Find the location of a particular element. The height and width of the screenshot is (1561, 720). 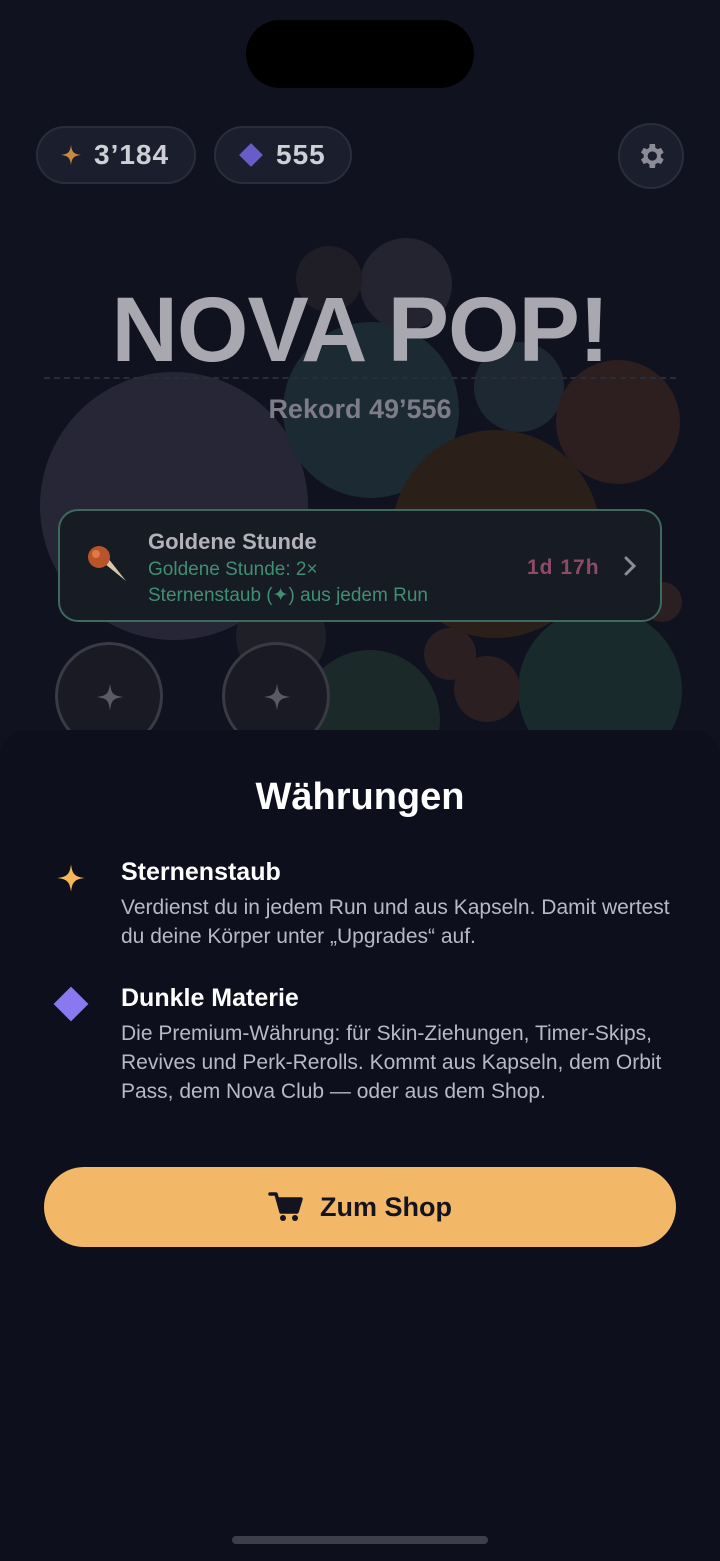

dark-matter-counter: 555 is located at coordinates (283, 155).